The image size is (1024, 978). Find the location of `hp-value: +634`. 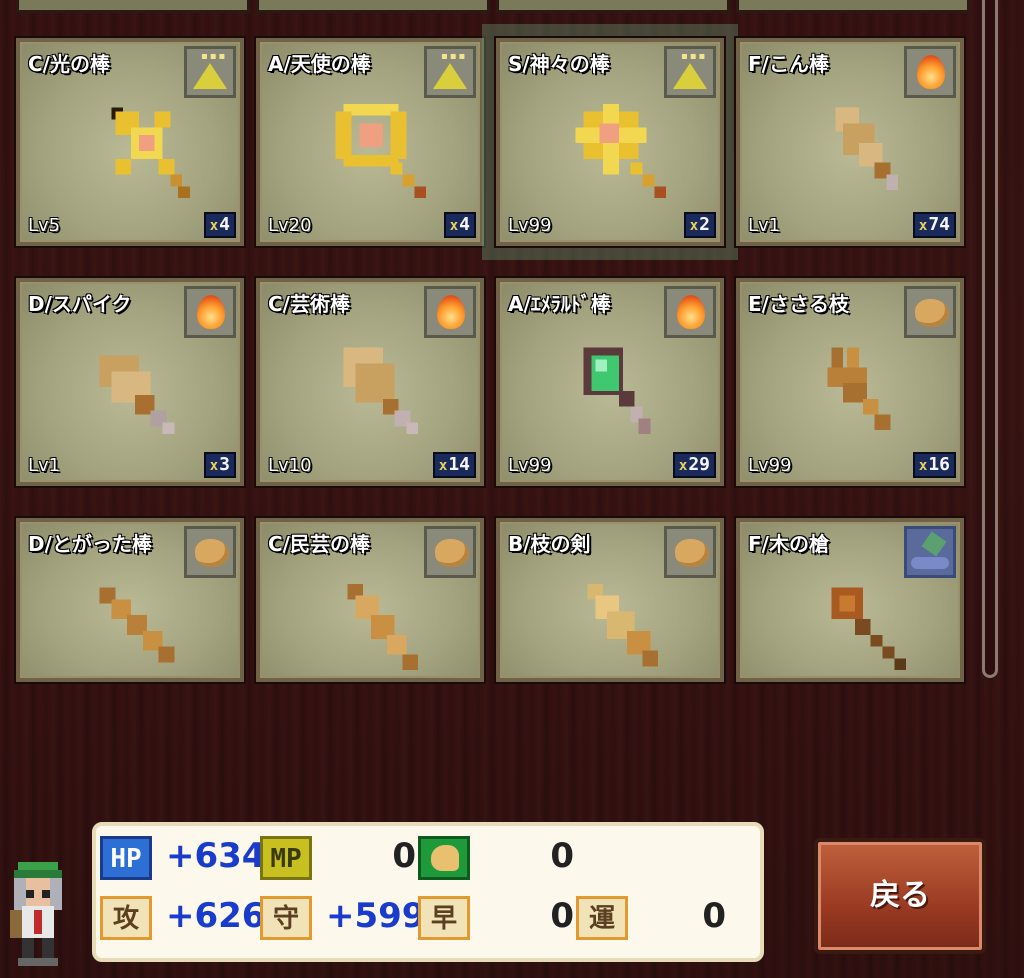

hp-value: +634 is located at coordinates (216, 856).